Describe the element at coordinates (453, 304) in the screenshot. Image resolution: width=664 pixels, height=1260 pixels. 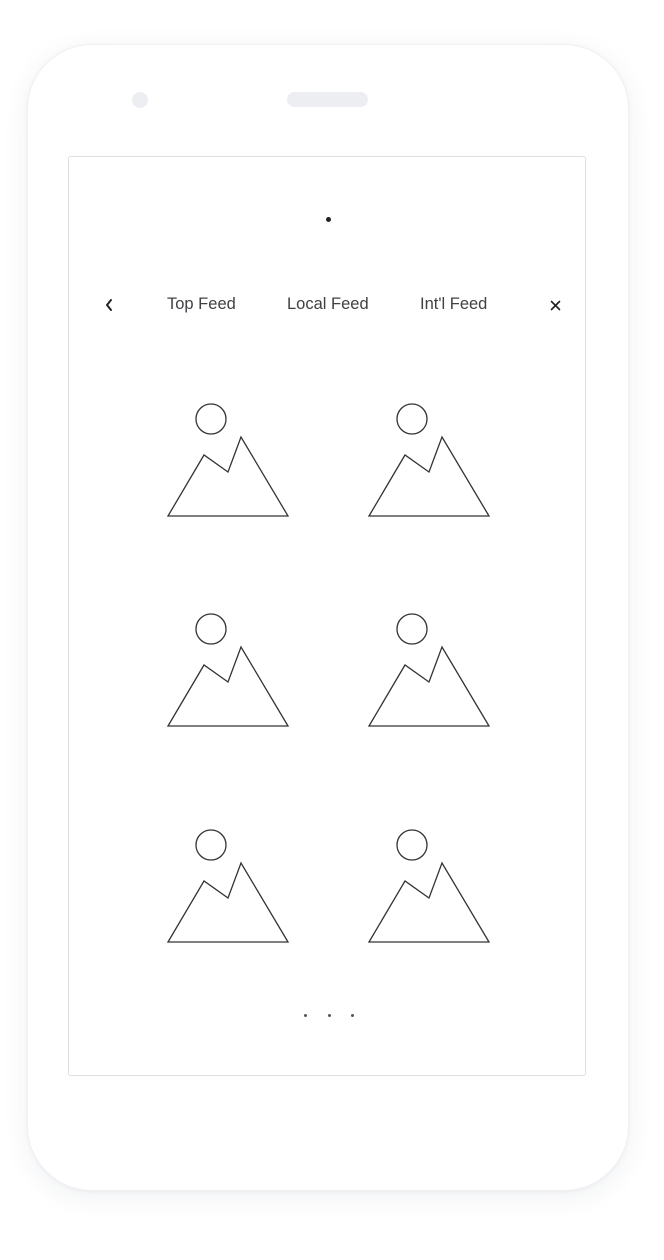
I see `tab-intl-feed: Int'l Feed` at that location.